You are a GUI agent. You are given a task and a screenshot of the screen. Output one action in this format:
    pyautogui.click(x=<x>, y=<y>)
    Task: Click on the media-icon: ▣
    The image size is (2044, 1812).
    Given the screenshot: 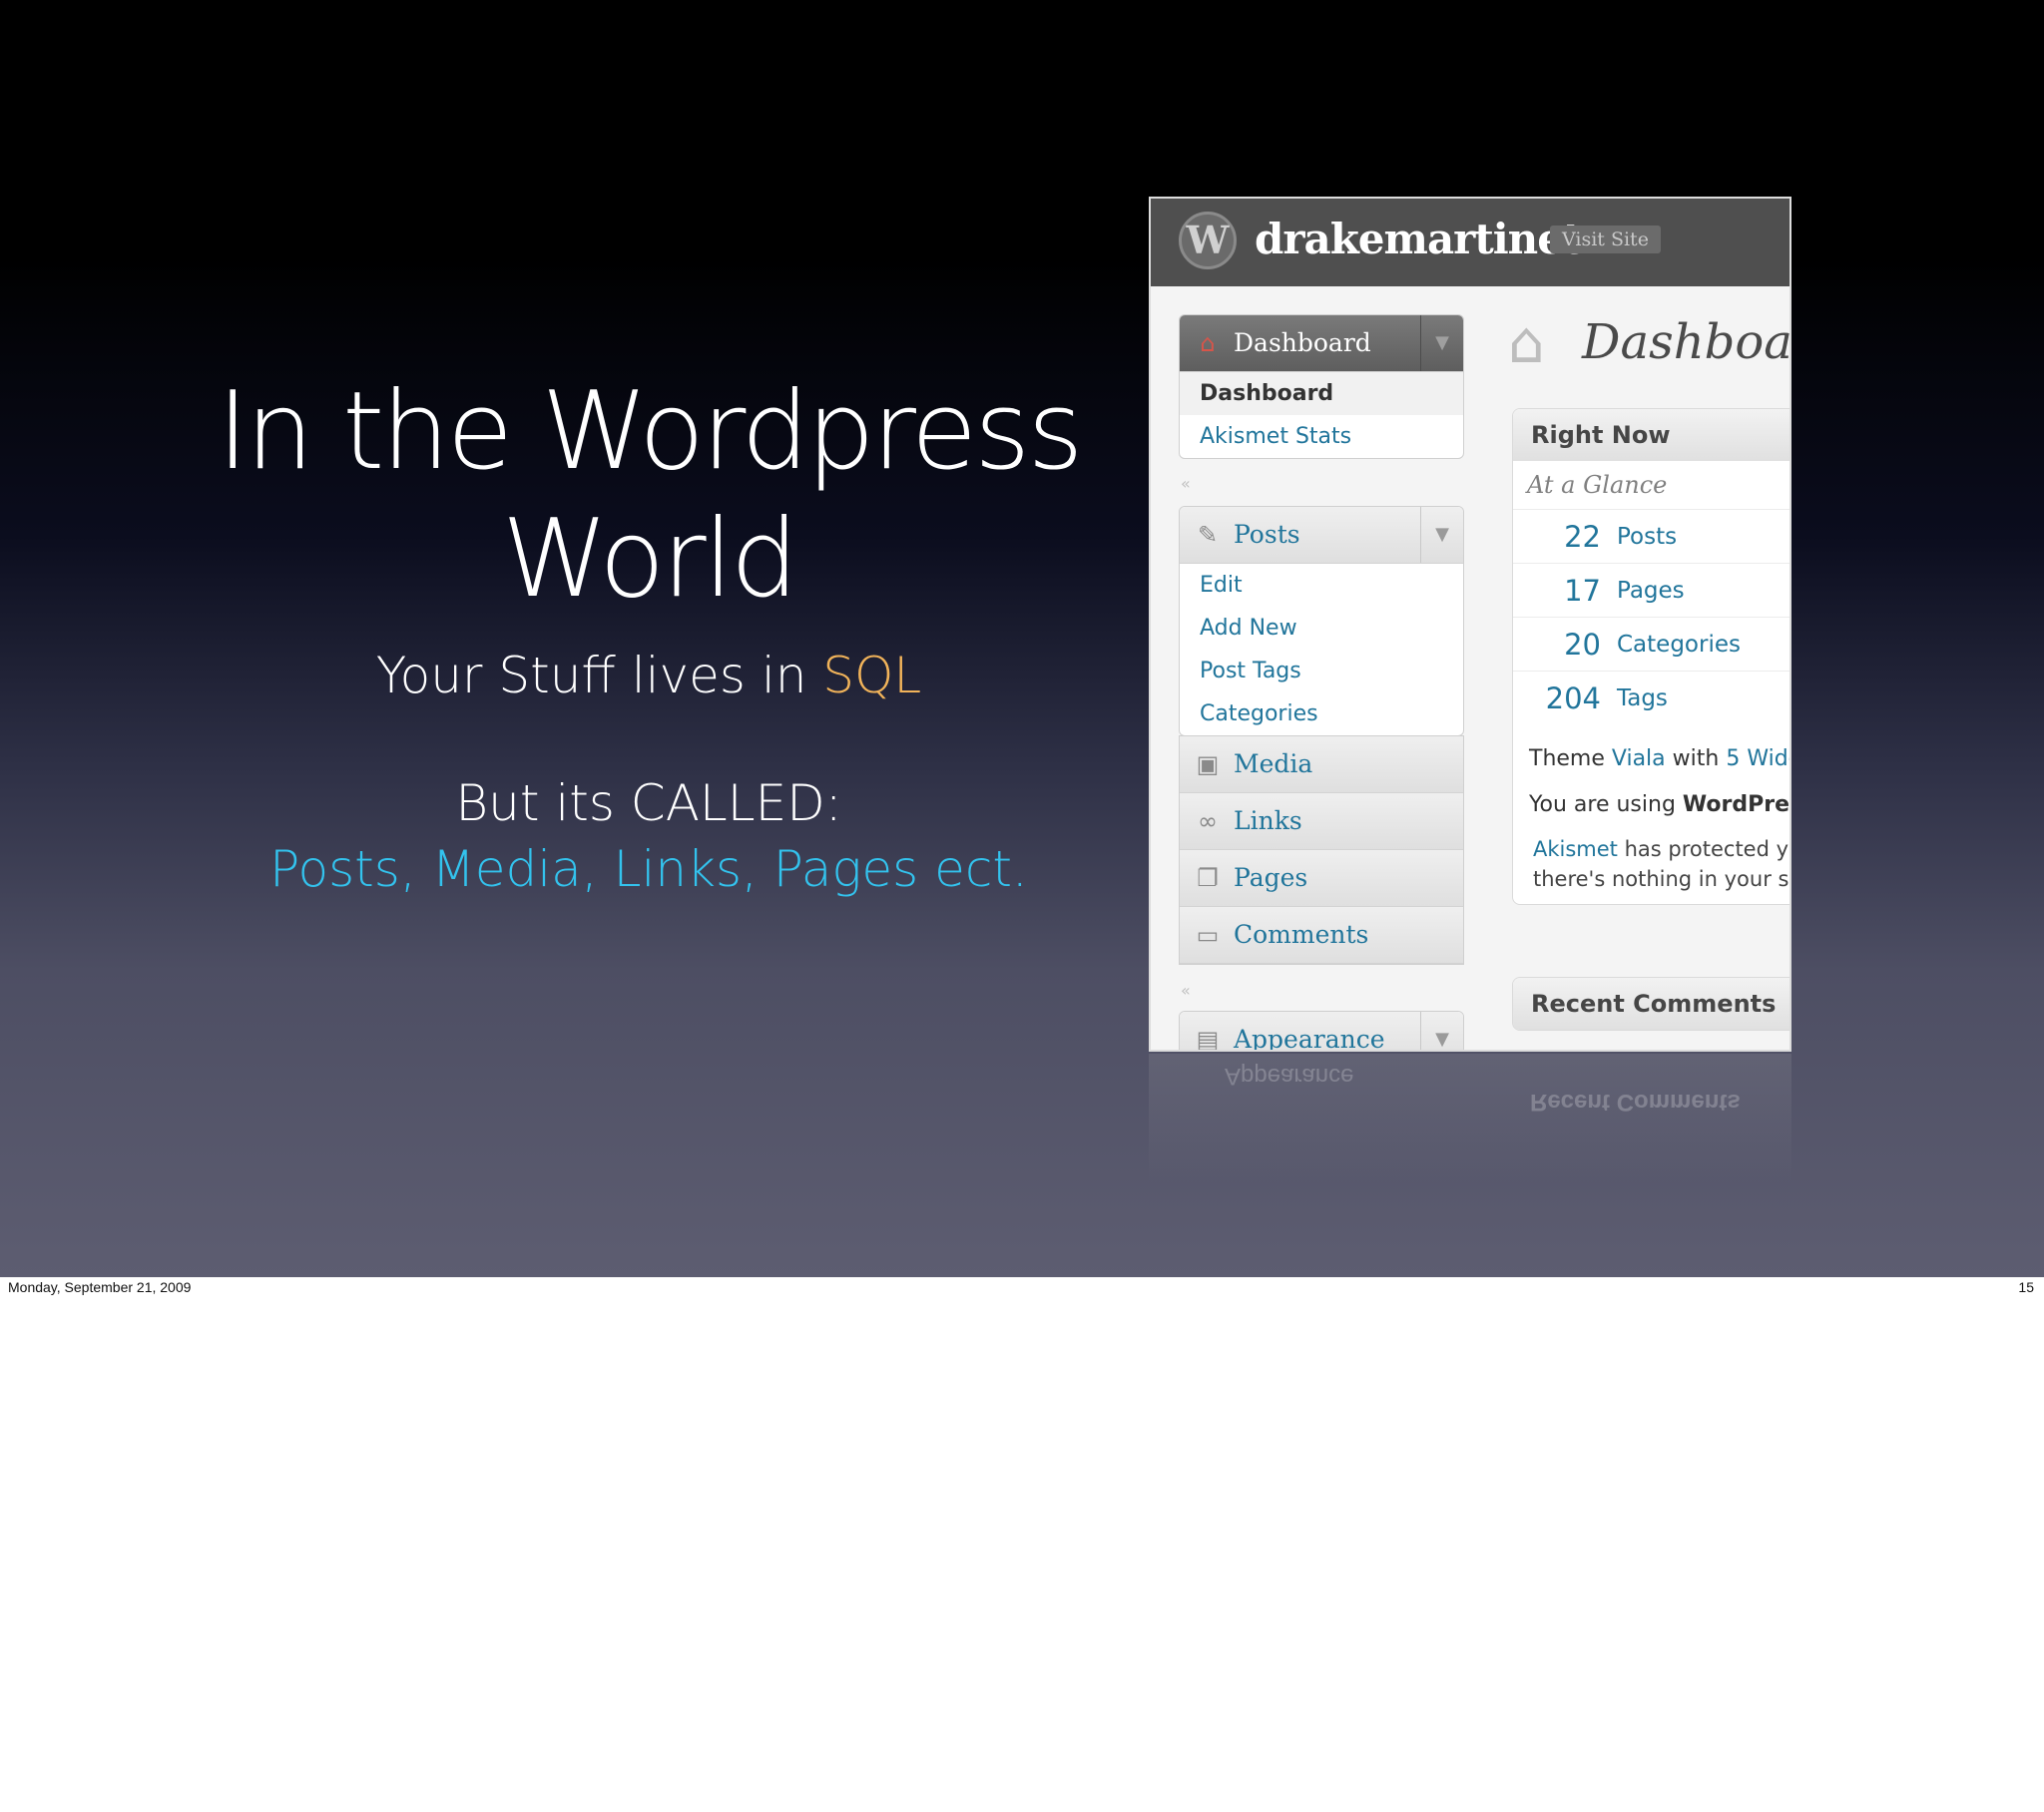 What is the action you would take?
    pyautogui.click(x=1208, y=764)
    